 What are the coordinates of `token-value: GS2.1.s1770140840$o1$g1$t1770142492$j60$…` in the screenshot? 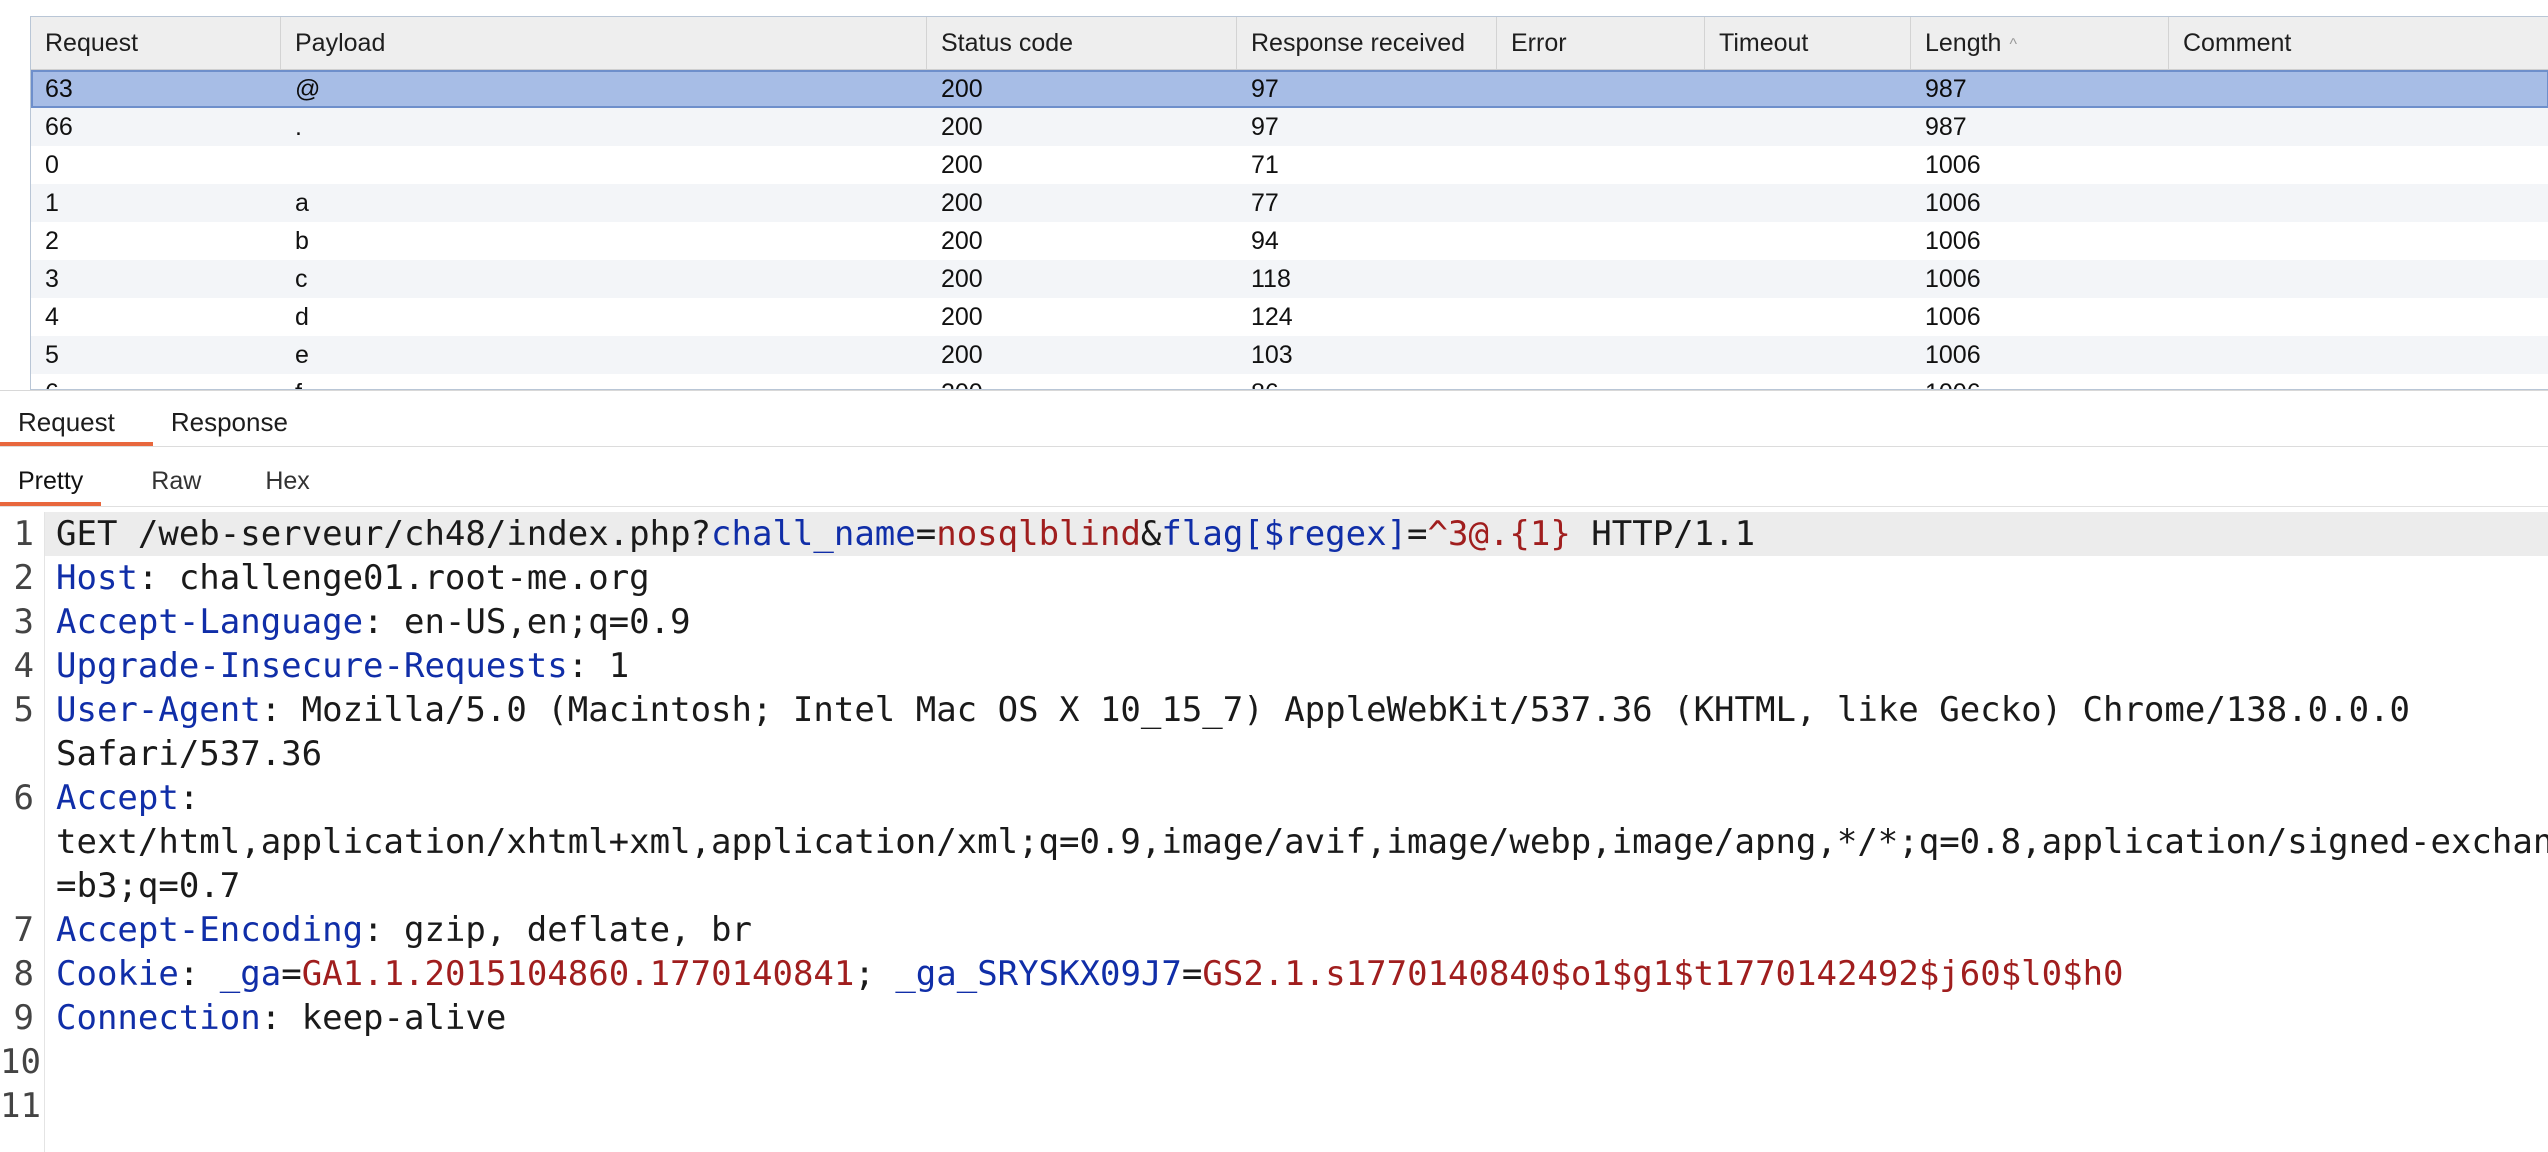 It's located at (1663, 974).